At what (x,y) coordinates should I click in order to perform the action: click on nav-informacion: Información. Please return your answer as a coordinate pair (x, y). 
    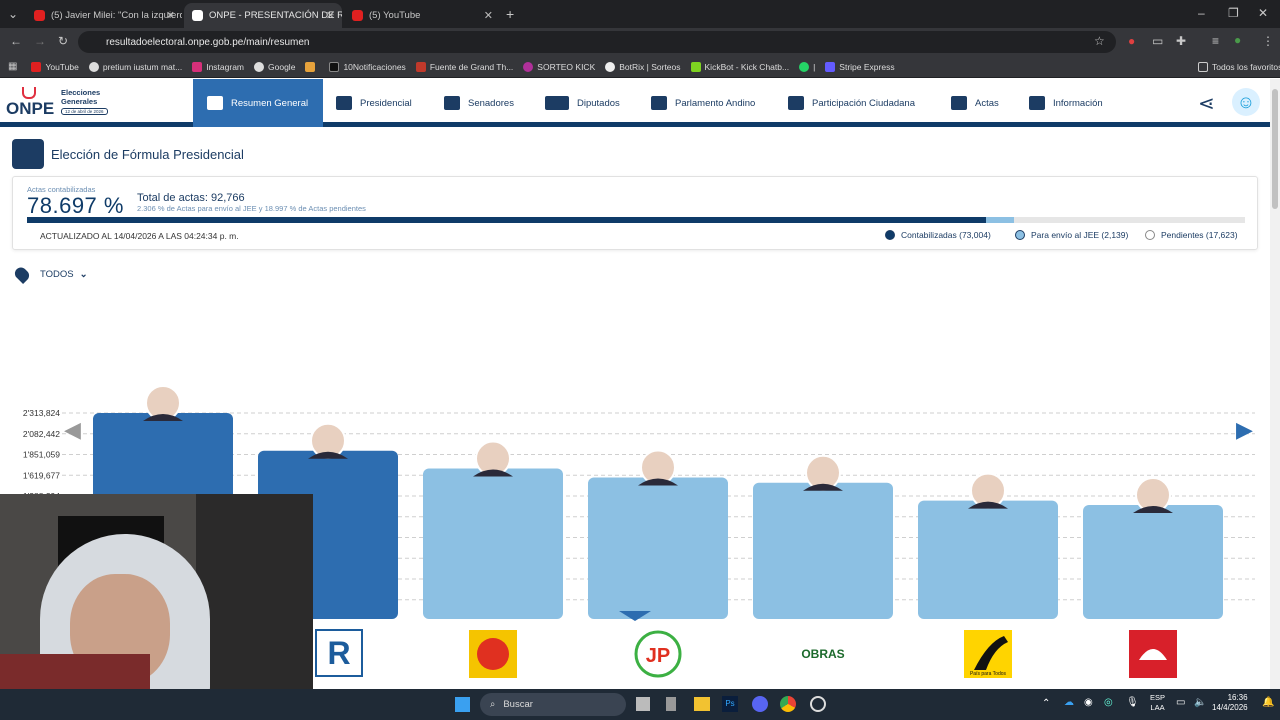
    Looking at the image, I should click on (1066, 103).